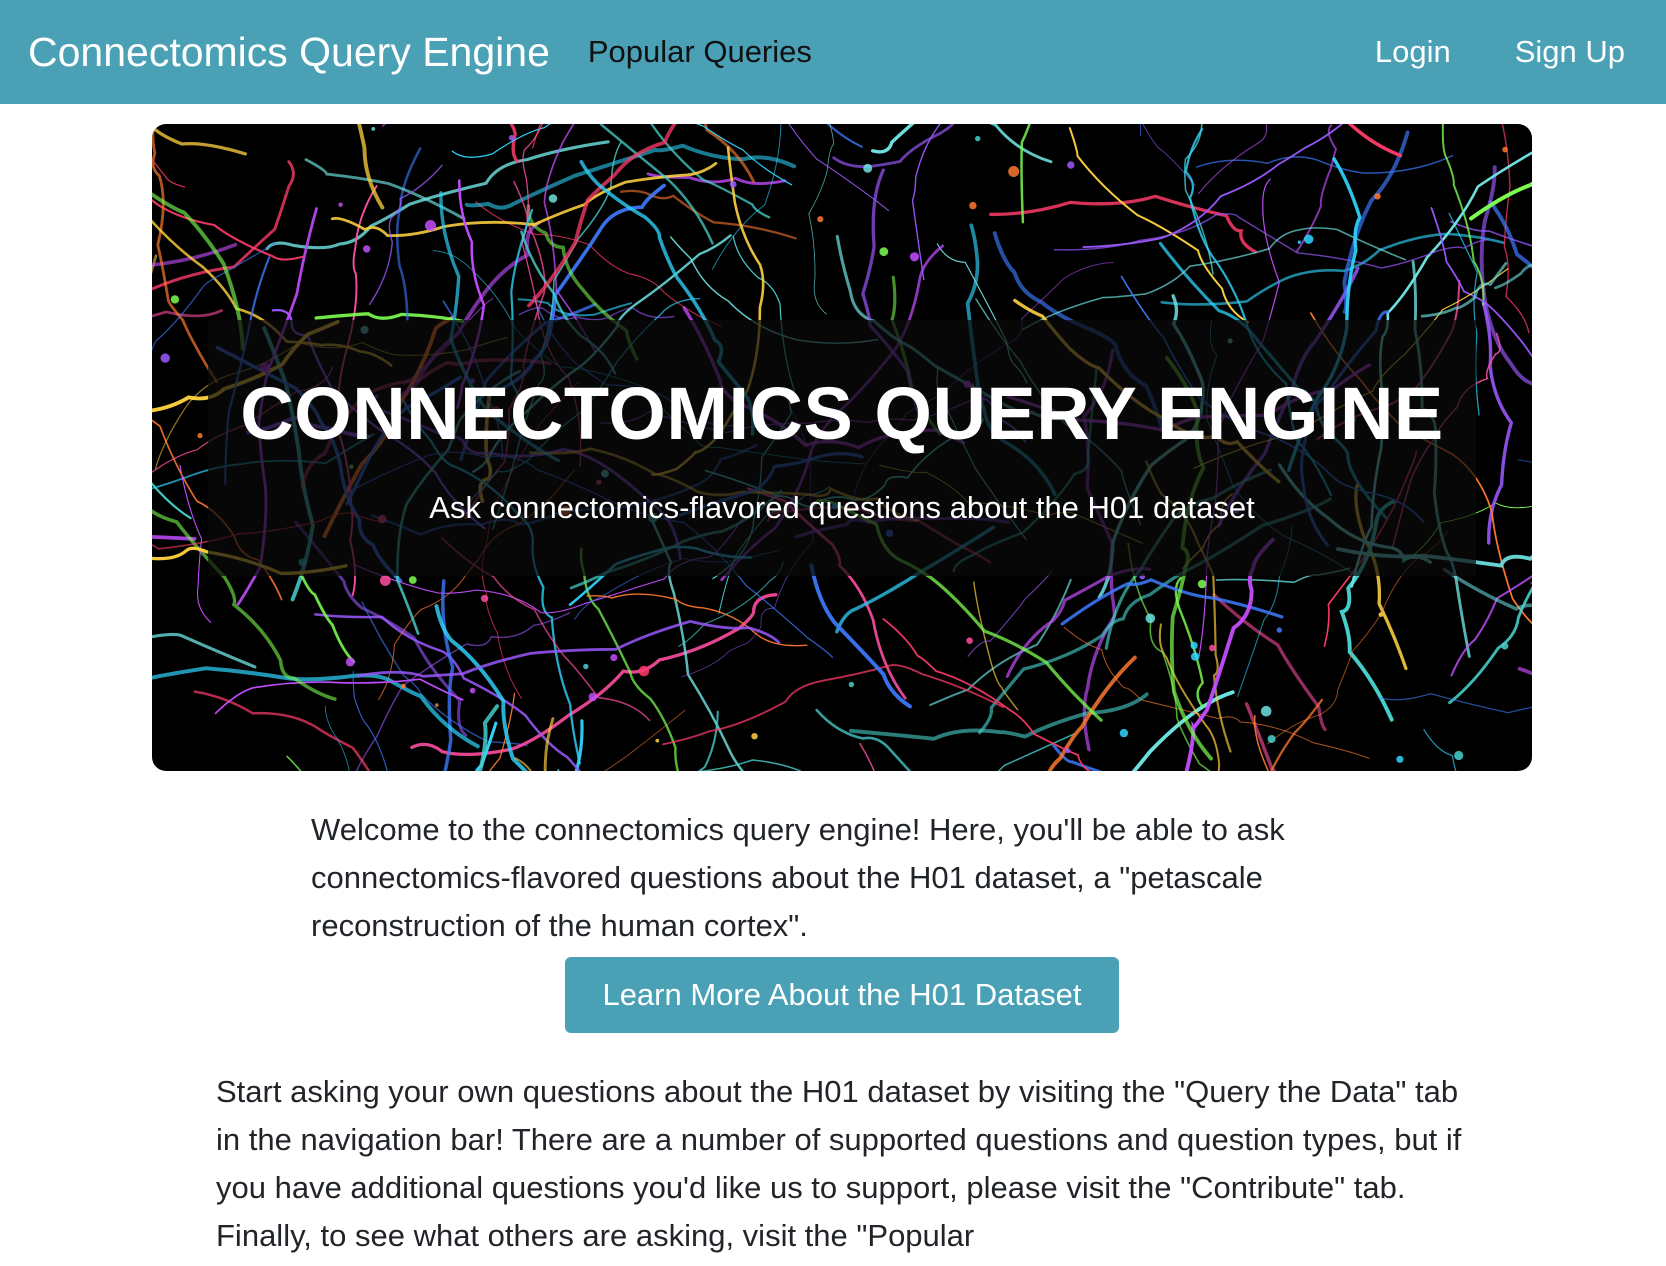 The height and width of the screenshot is (1266, 1666). Describe the element at coordinates (289, 52) in the screenshot. I see `brand-link: Connectomics Query Engine` at that location.